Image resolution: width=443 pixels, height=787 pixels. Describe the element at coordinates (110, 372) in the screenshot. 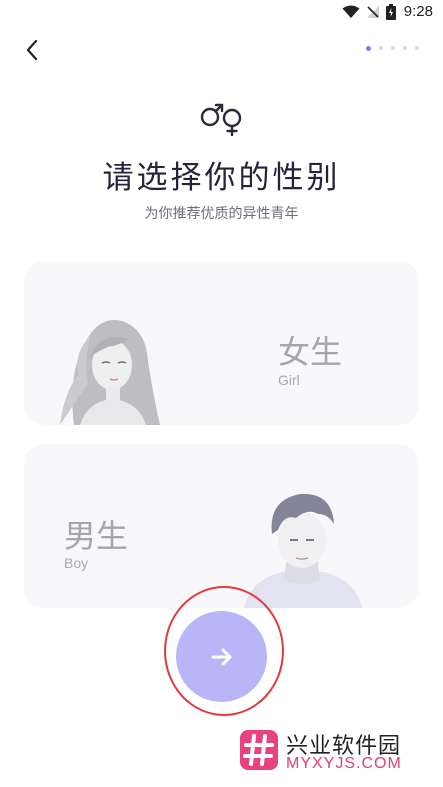

I see `girl-avatar-illustration` at that location.